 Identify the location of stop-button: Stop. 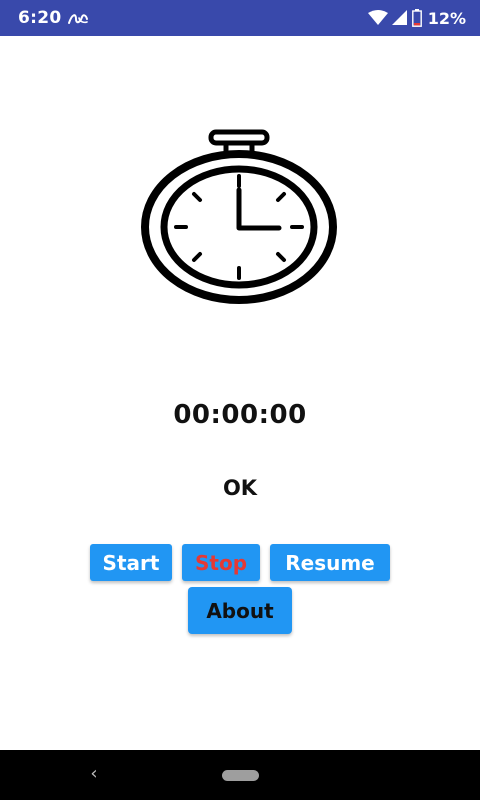
(221, 562).